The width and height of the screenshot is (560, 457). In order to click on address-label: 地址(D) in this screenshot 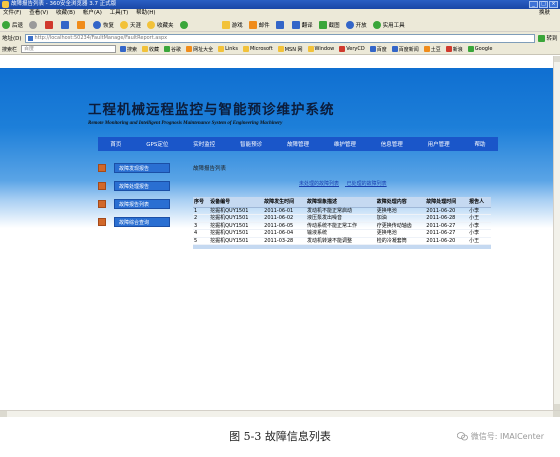, I will do `click(12, 39)`.